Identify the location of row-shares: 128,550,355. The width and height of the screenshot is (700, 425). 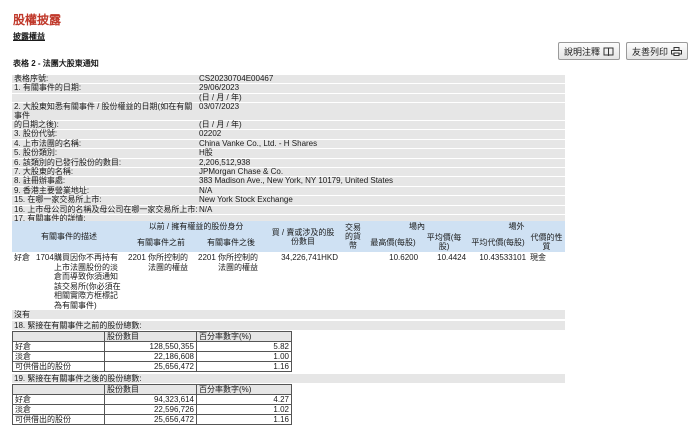
(150, 346).